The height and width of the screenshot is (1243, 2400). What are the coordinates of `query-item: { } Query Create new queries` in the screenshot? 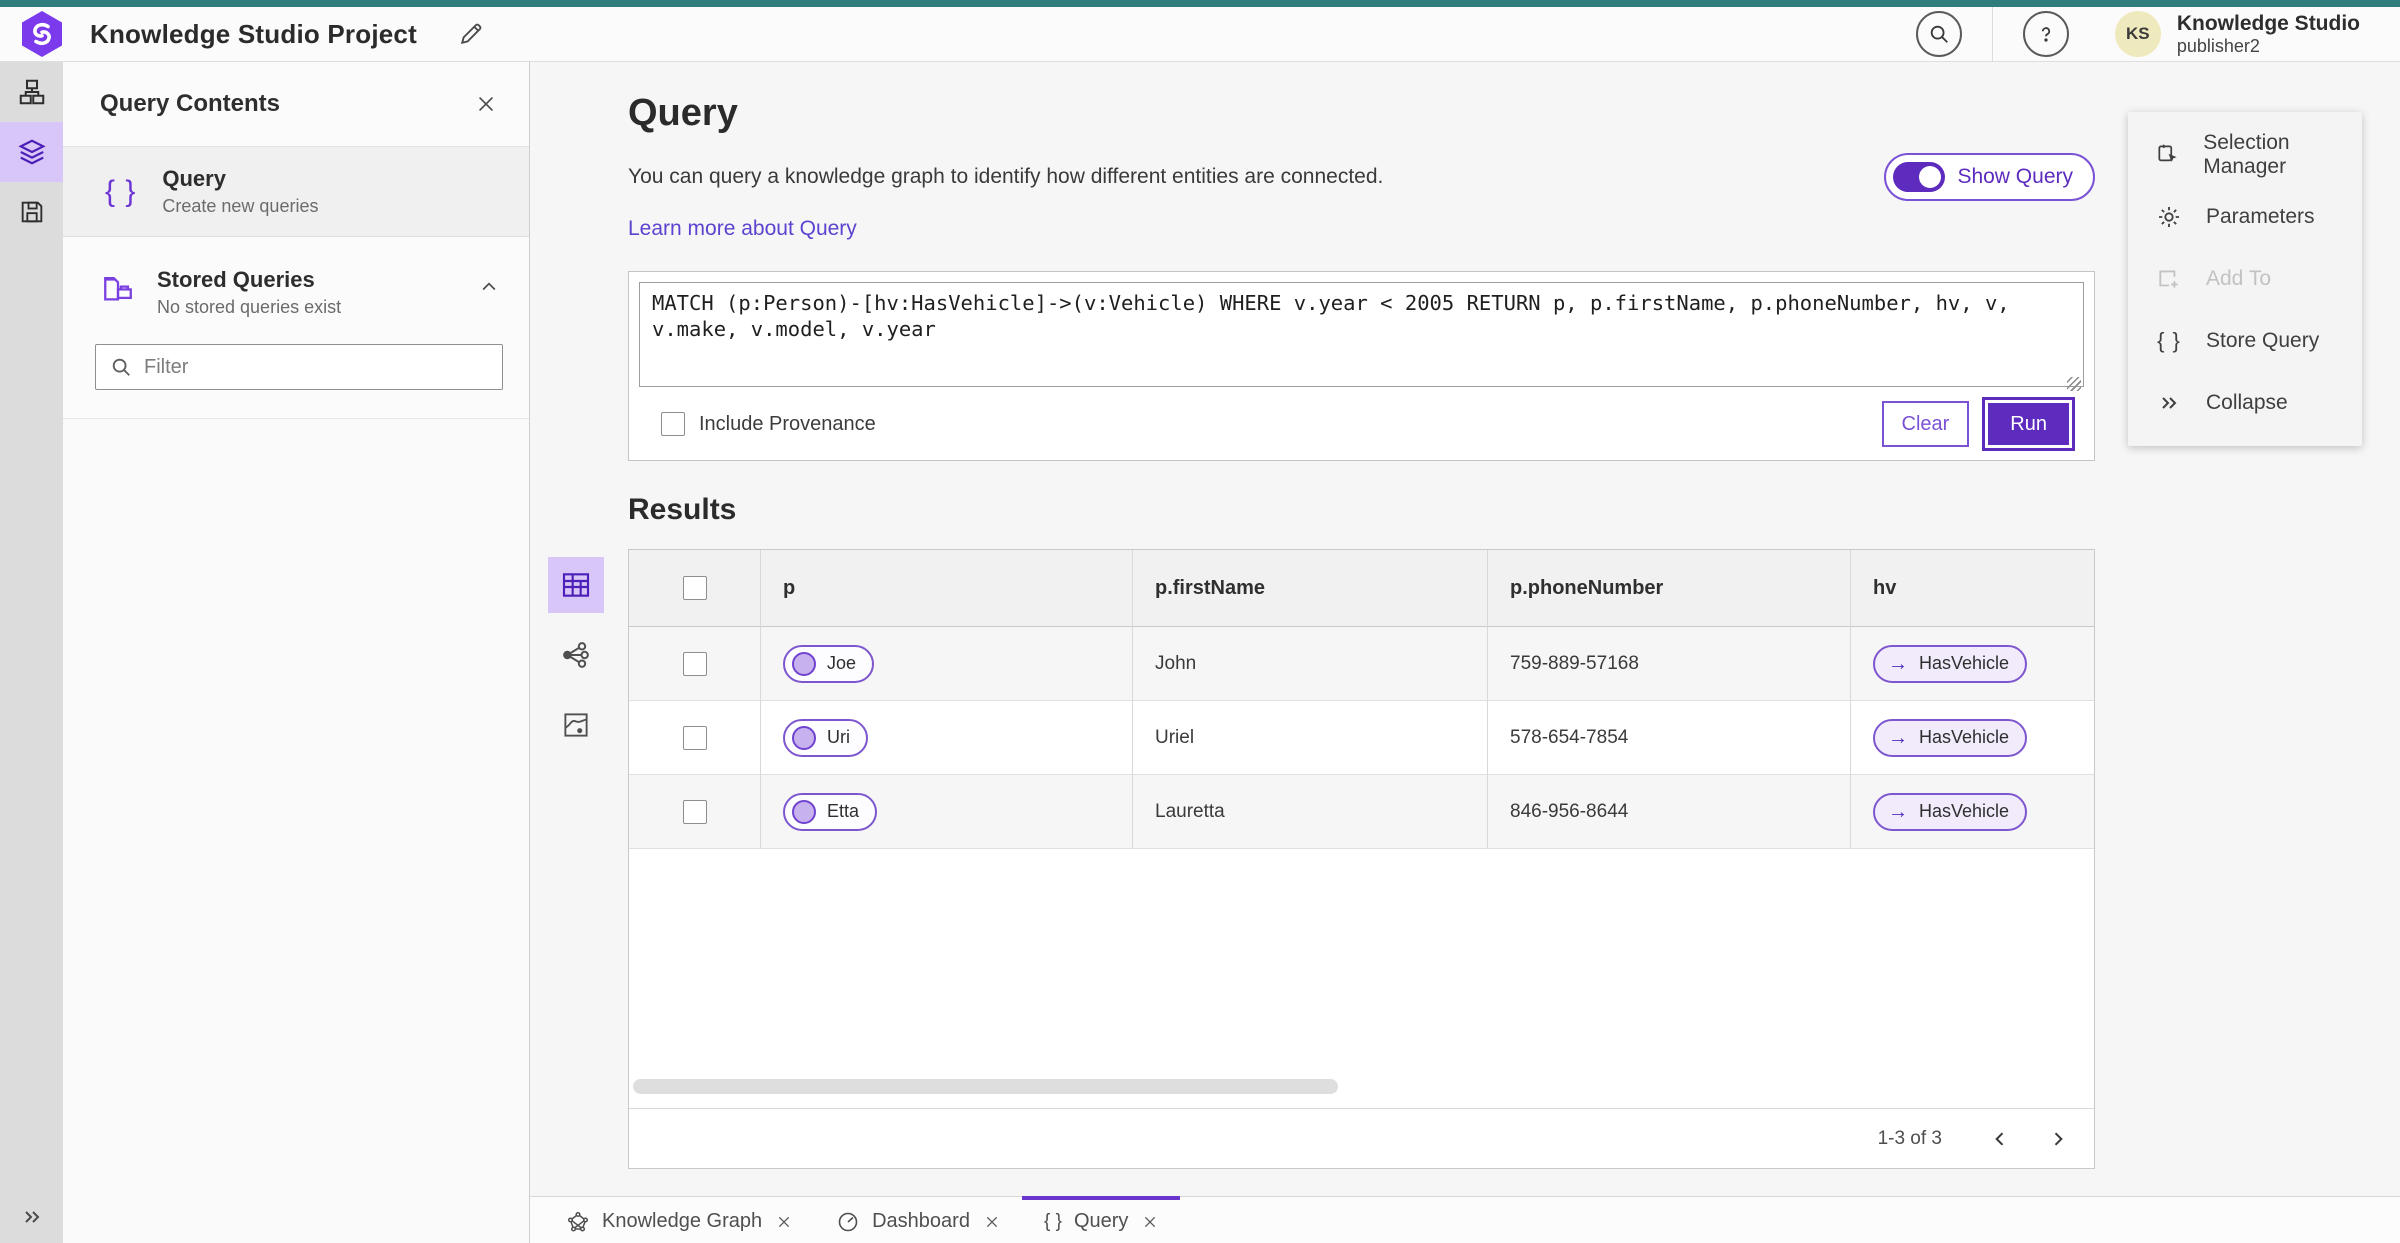 It's located at (296, 192).